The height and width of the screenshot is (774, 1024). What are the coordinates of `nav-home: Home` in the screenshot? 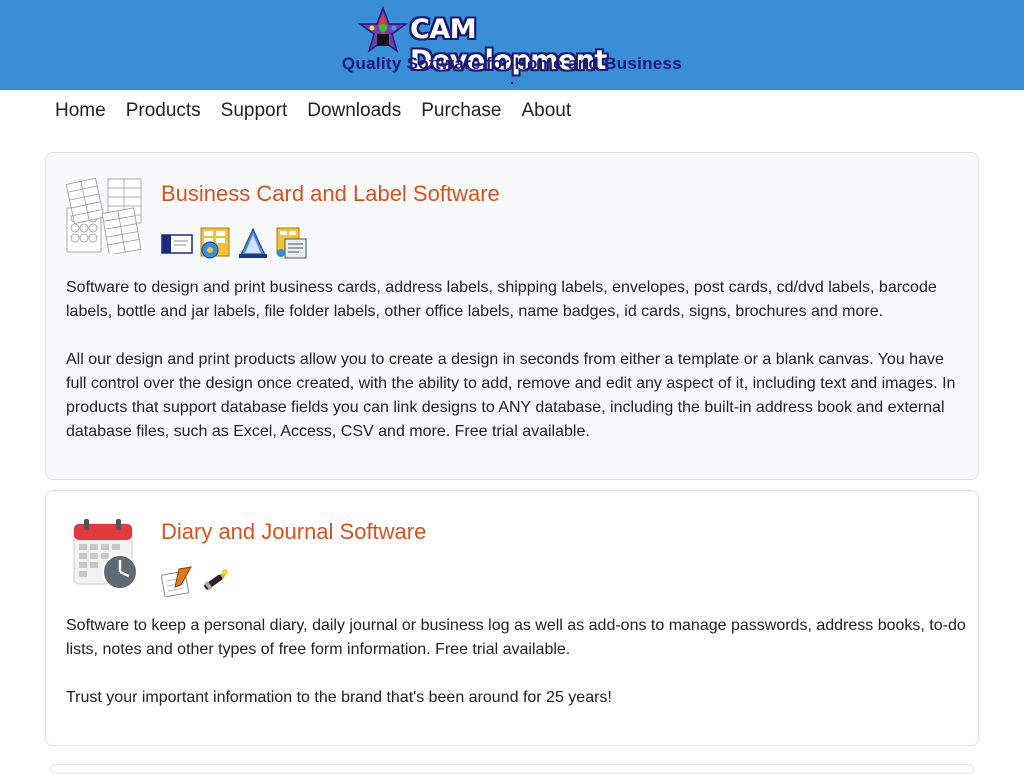 It's located at (80, 111).